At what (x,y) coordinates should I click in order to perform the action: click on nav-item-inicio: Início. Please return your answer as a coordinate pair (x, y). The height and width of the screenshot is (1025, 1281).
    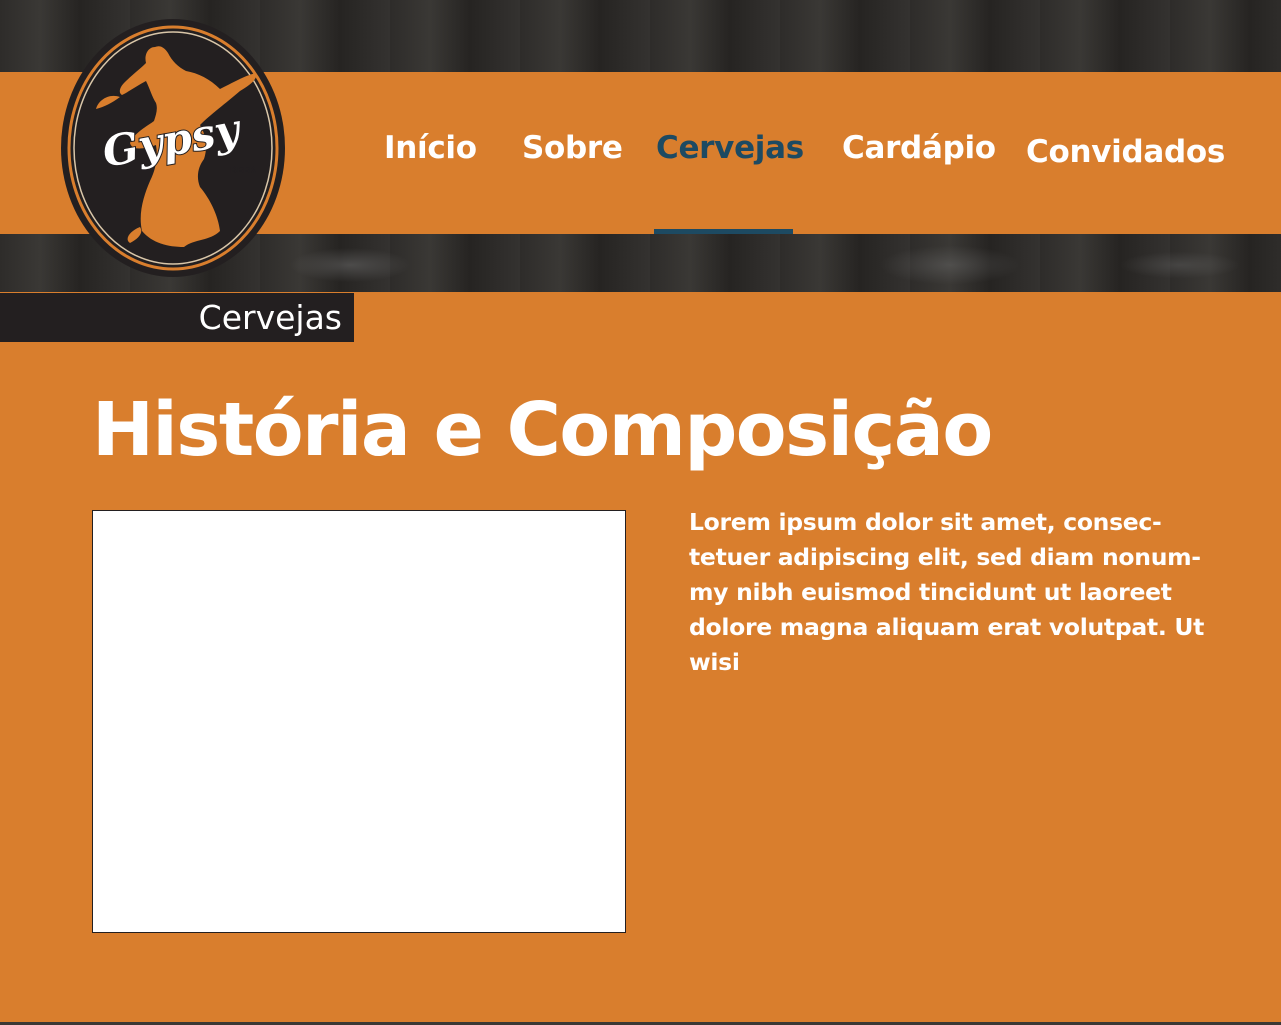
    Looking at the image, I should click on (430, 148).